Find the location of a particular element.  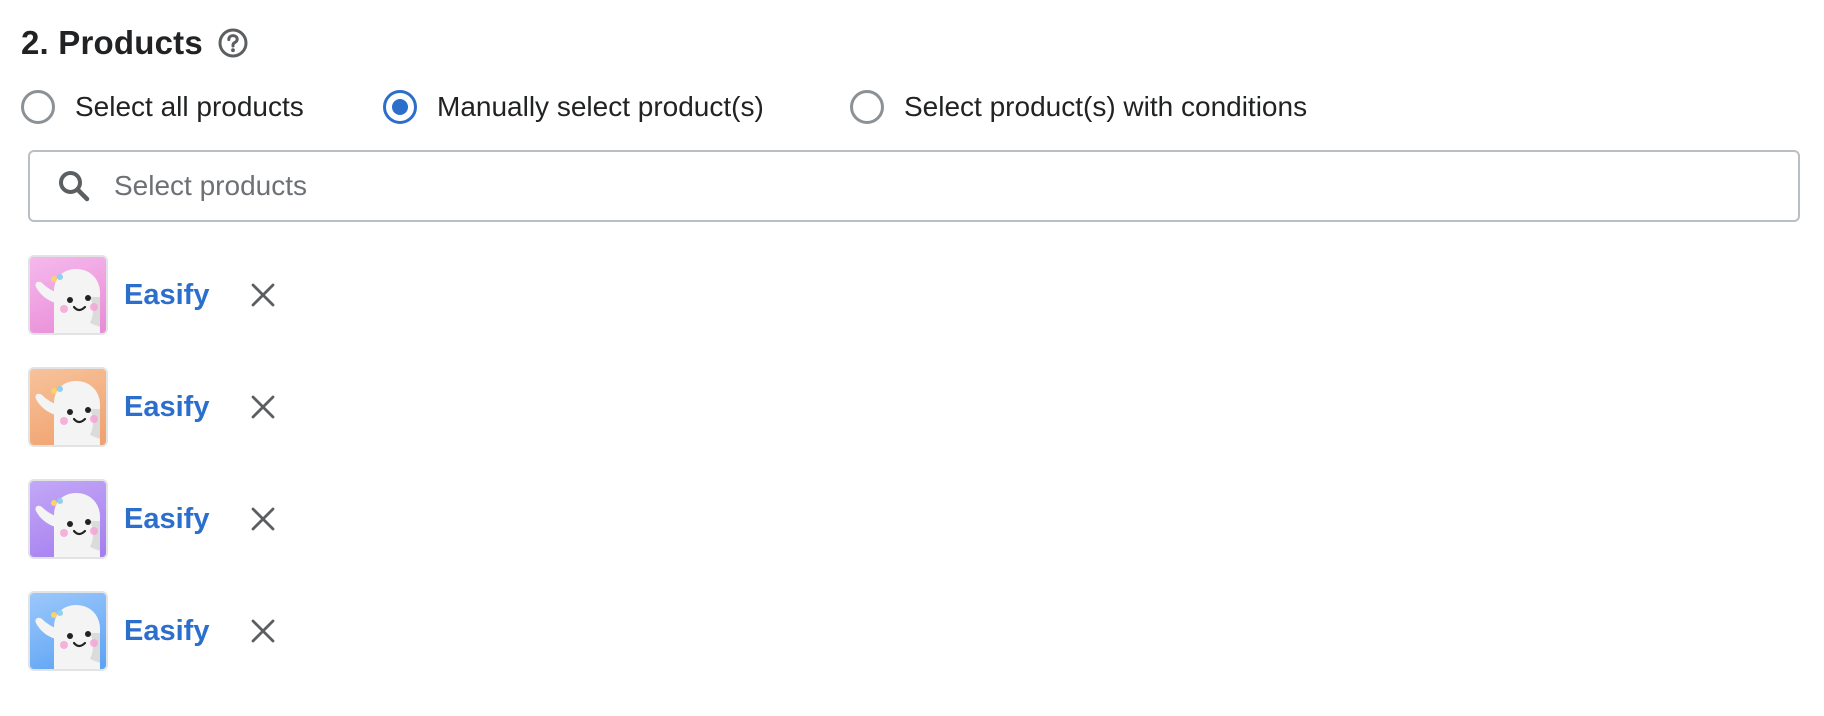

radio-label: Select all products is located at coordinates (189, 106).